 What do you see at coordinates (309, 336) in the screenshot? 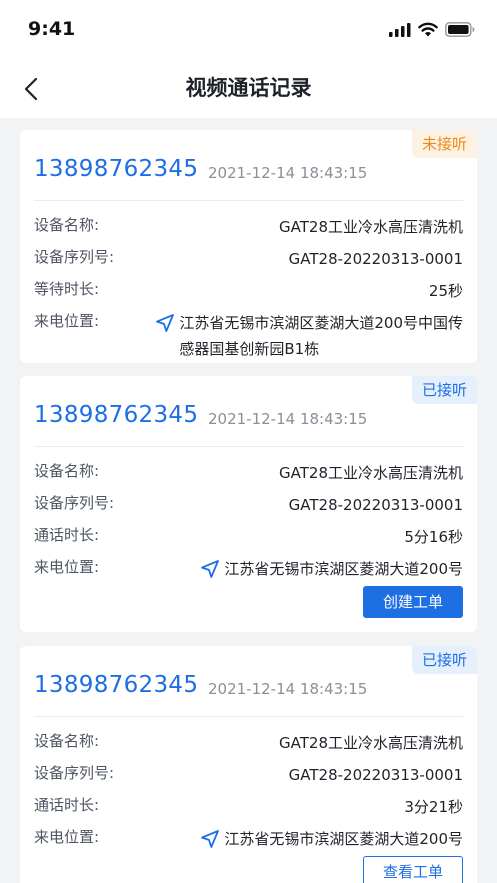
I see `call-location-value: 江苏省无锡市滨湖区菱湖大道200号中国传 感器国基创新园B1栋` at bounding box center [309, 336].